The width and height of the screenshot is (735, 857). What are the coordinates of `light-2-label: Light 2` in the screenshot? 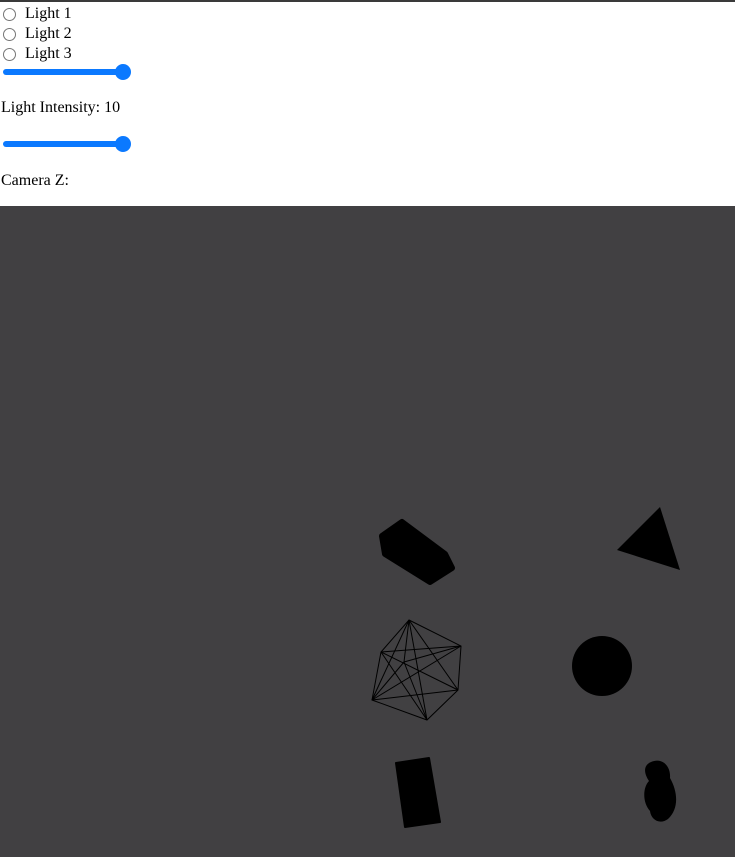 It's located at (48, 33).